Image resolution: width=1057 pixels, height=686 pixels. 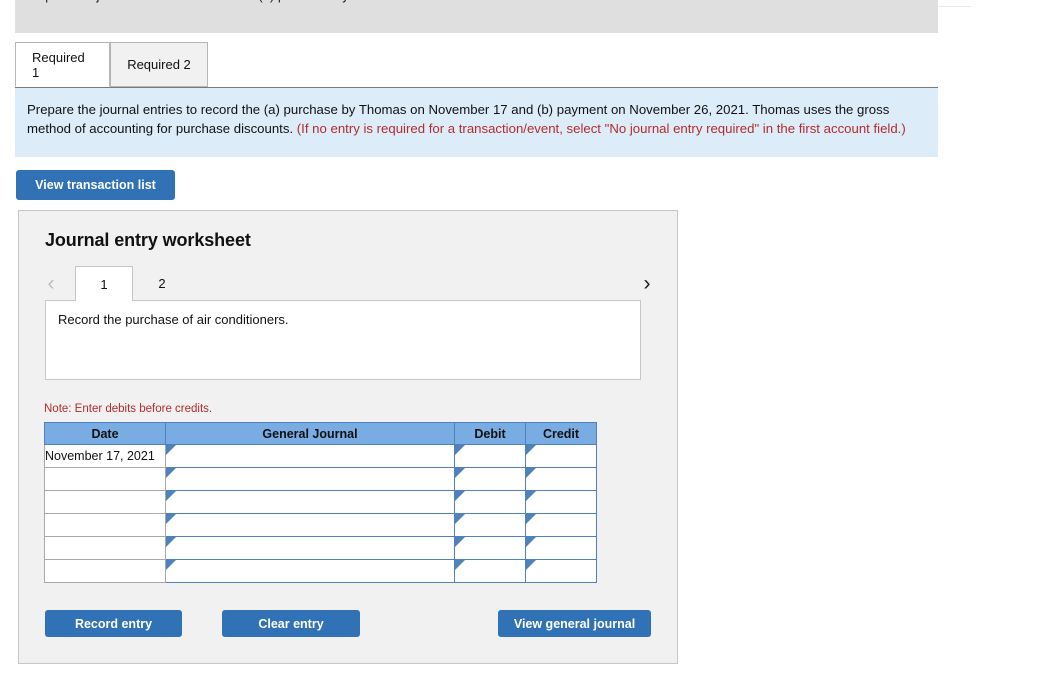 What do you see at coordinates (561, 433) in the screenshot?
I see `column-header-credit: Credit` at bounding box center [561, 433].